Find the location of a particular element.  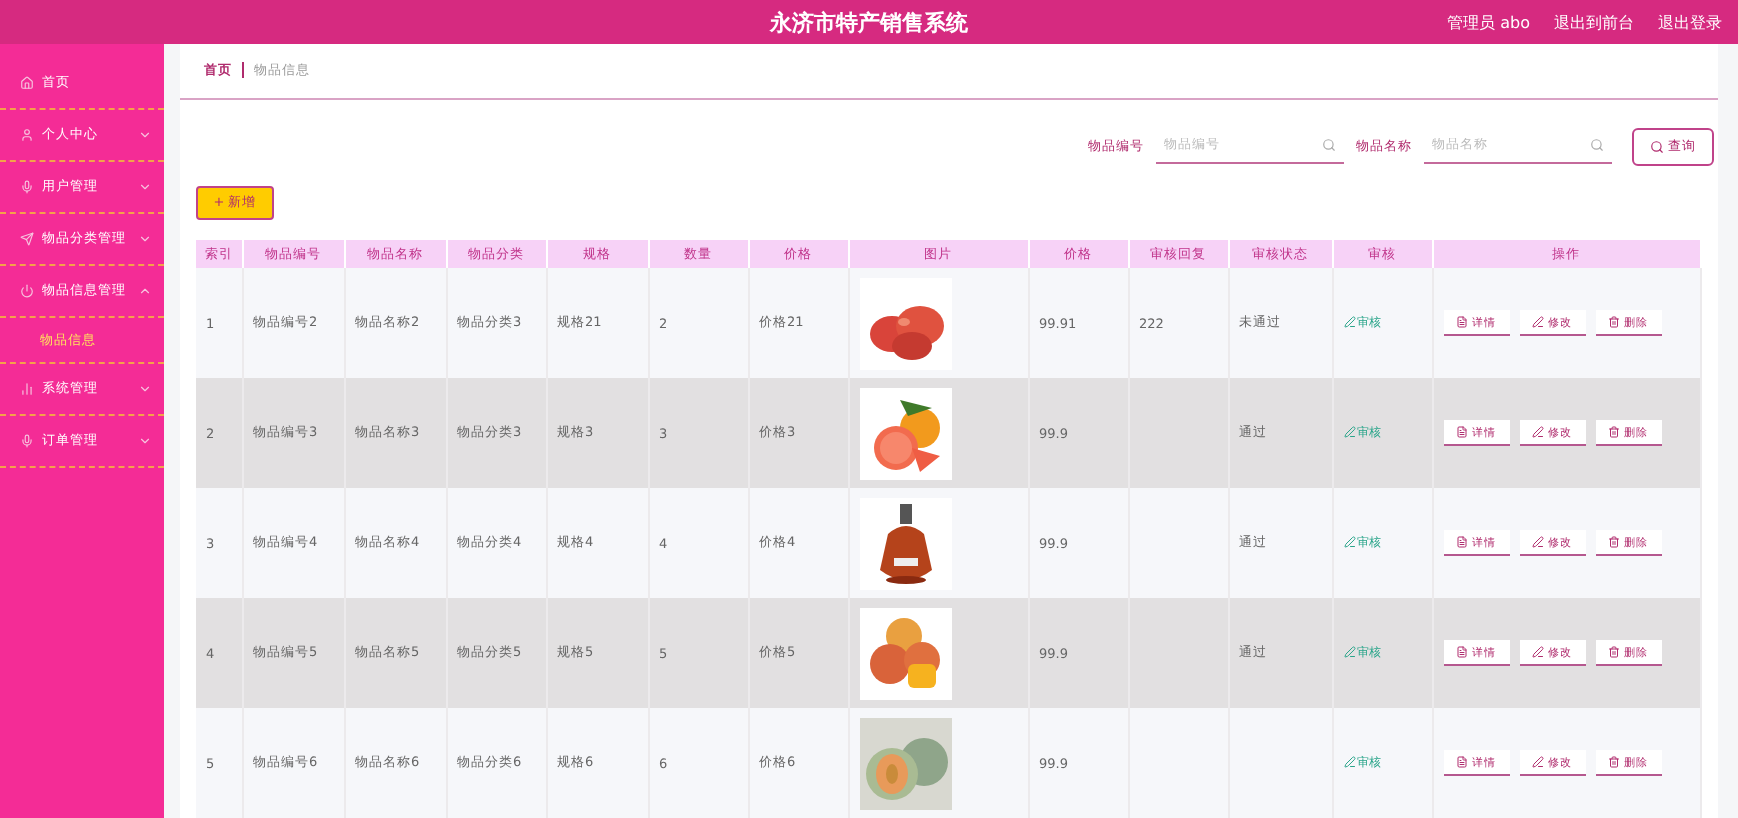

header-link: 退出登录 is located at coordinates (1690, 22).